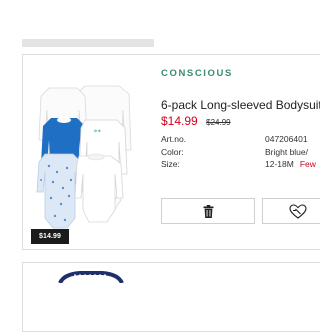  Describe the element at coordinates (240, 105) in the screenshot. I see `product-title: 6-pack Long-sleeved Bodysuit` at that location.